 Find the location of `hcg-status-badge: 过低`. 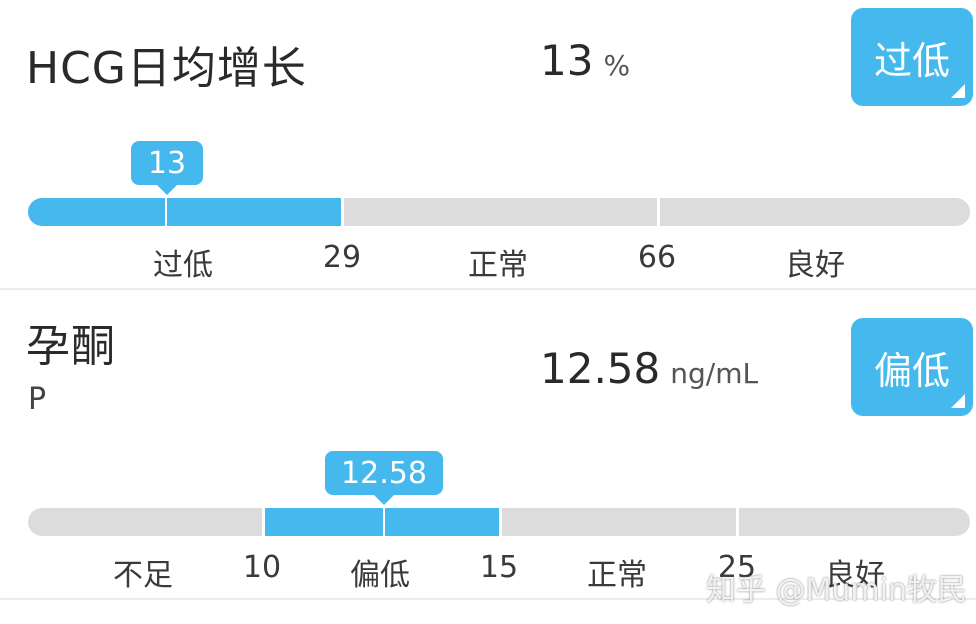

hcg-status-badge: 过低 is located at coordinates (912, 57).